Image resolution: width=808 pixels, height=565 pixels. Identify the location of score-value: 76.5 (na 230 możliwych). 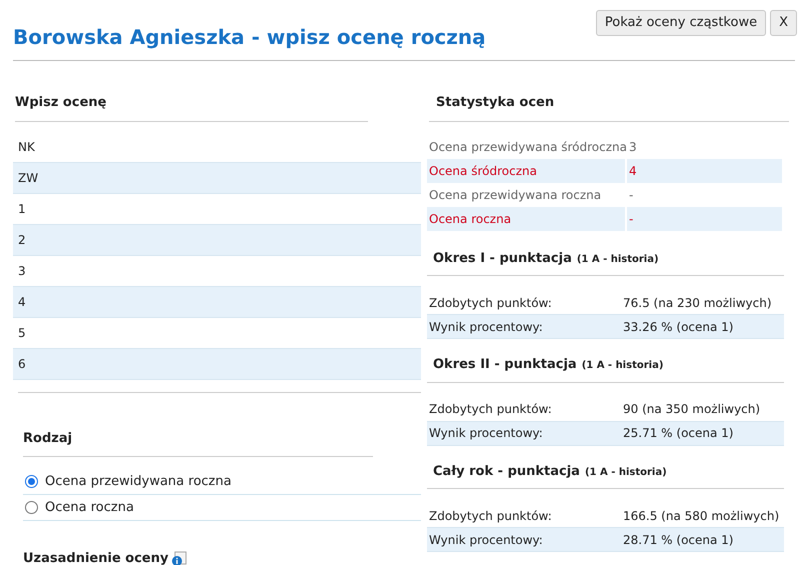
(698, 303).